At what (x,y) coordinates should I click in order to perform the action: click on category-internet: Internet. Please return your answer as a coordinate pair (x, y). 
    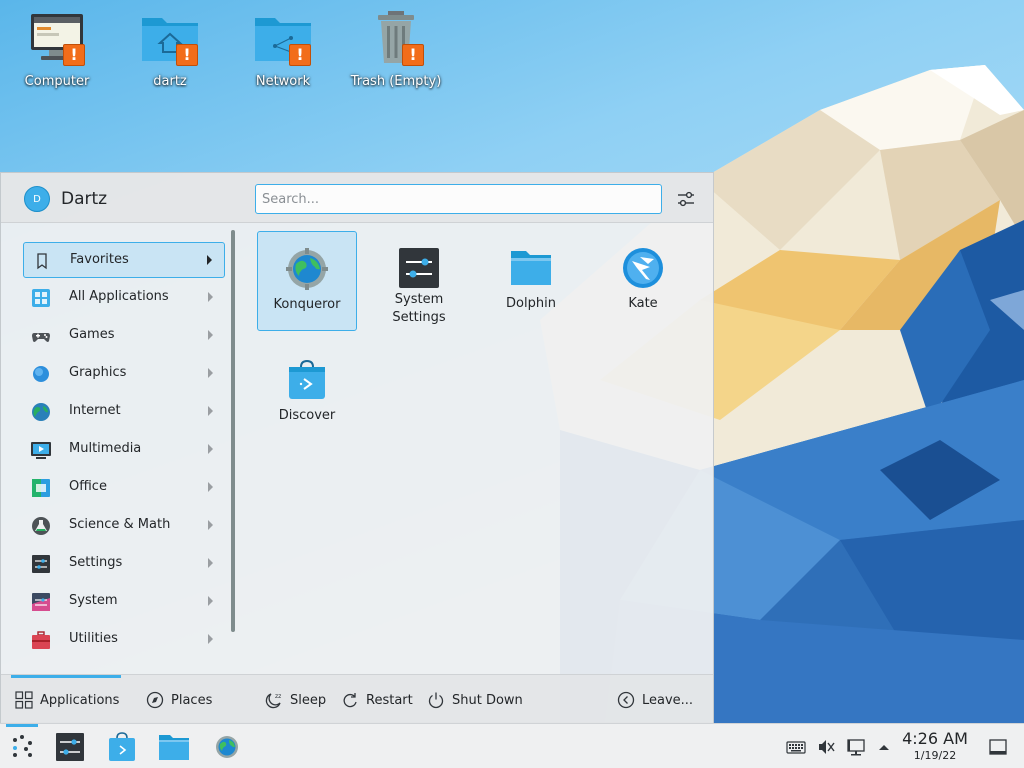
    Looking at the image, I should click on (124, 412).